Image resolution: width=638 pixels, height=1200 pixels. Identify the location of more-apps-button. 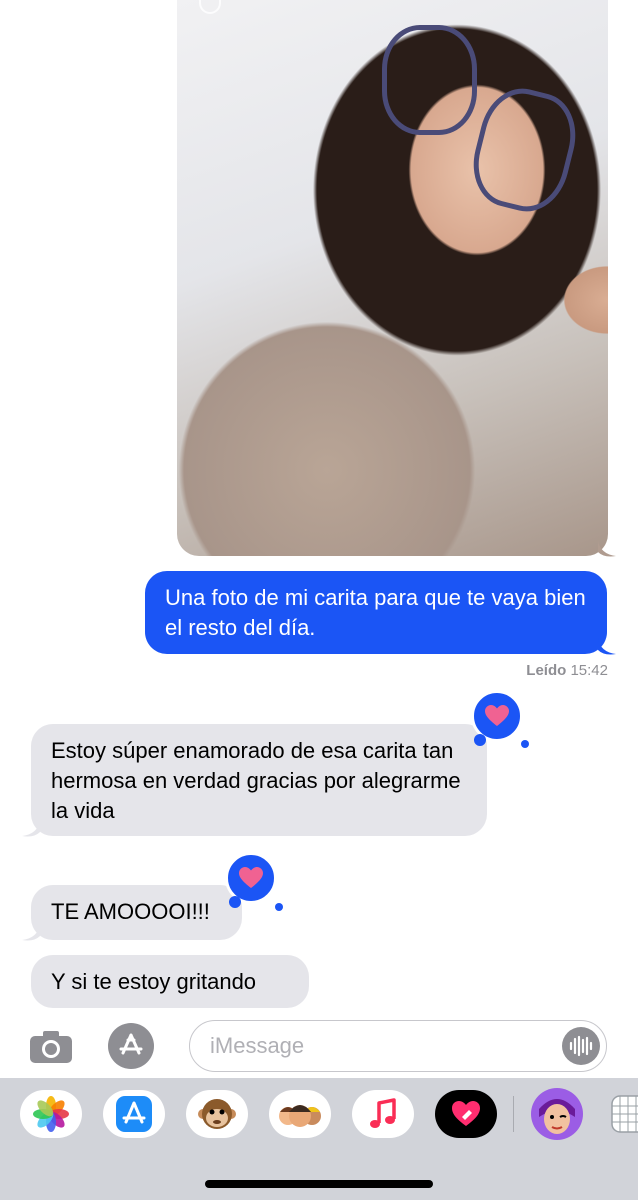
(624, 1114).